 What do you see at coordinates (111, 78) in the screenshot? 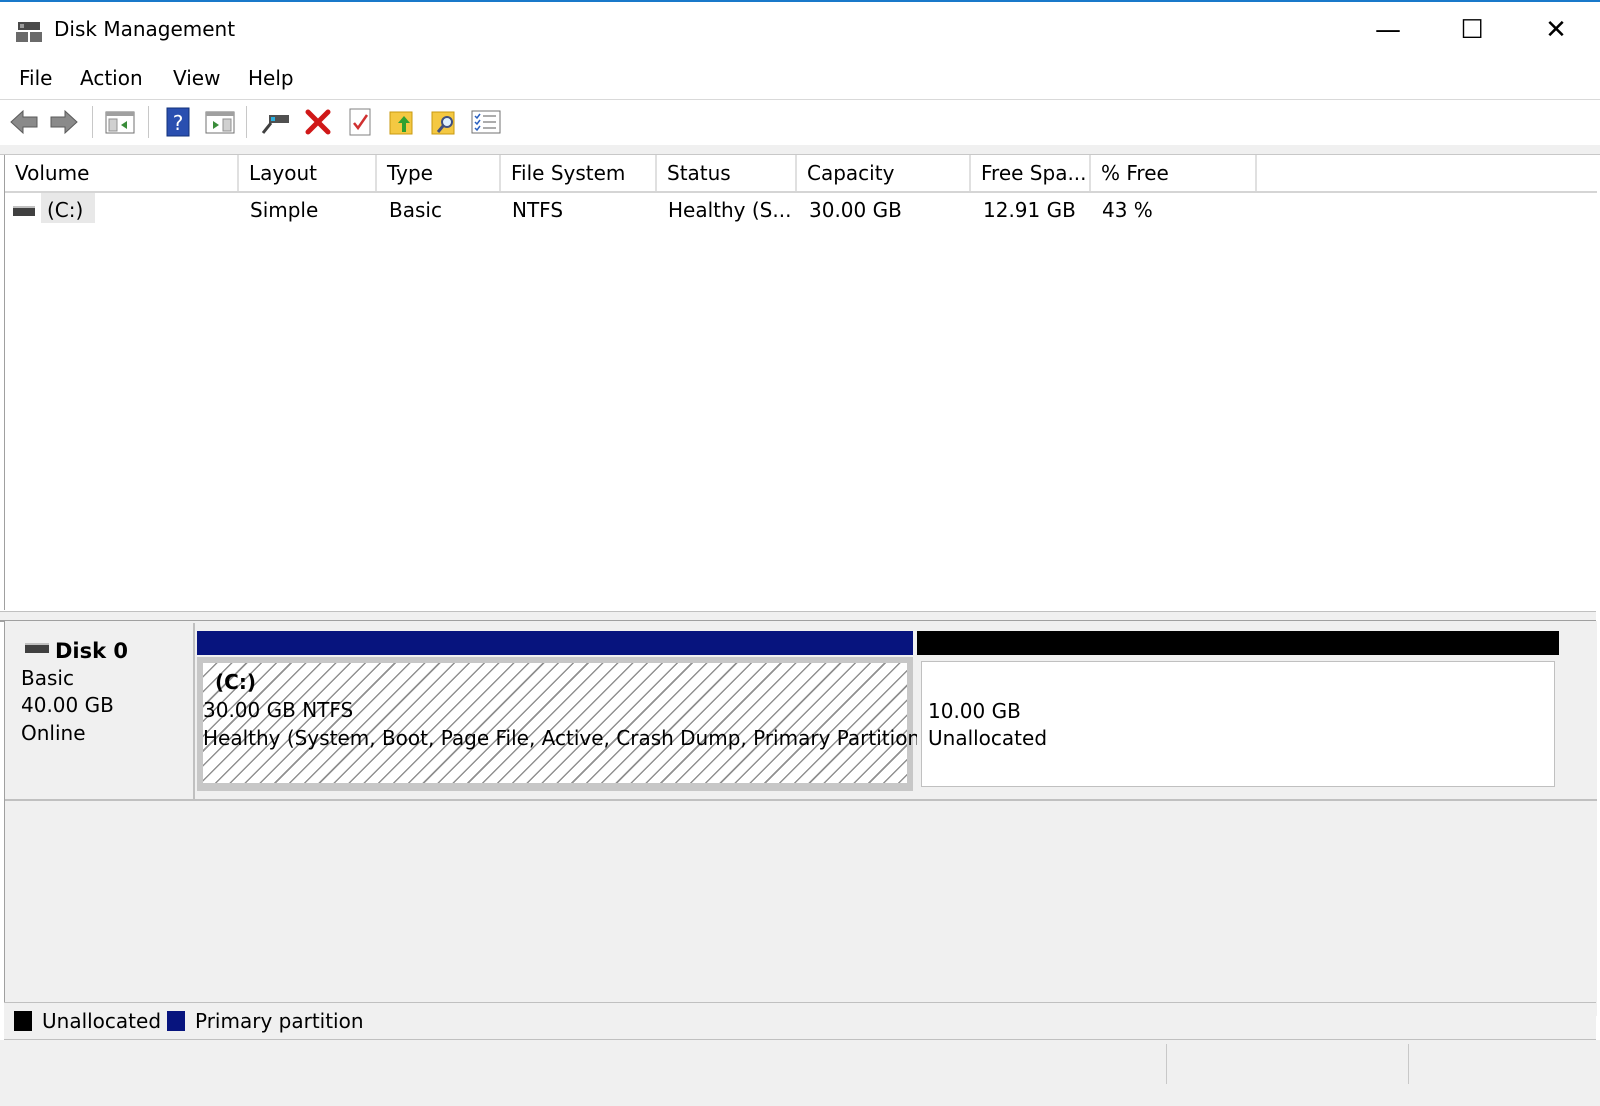
I see `menu-action: Action` at bounding box center [111, 78].